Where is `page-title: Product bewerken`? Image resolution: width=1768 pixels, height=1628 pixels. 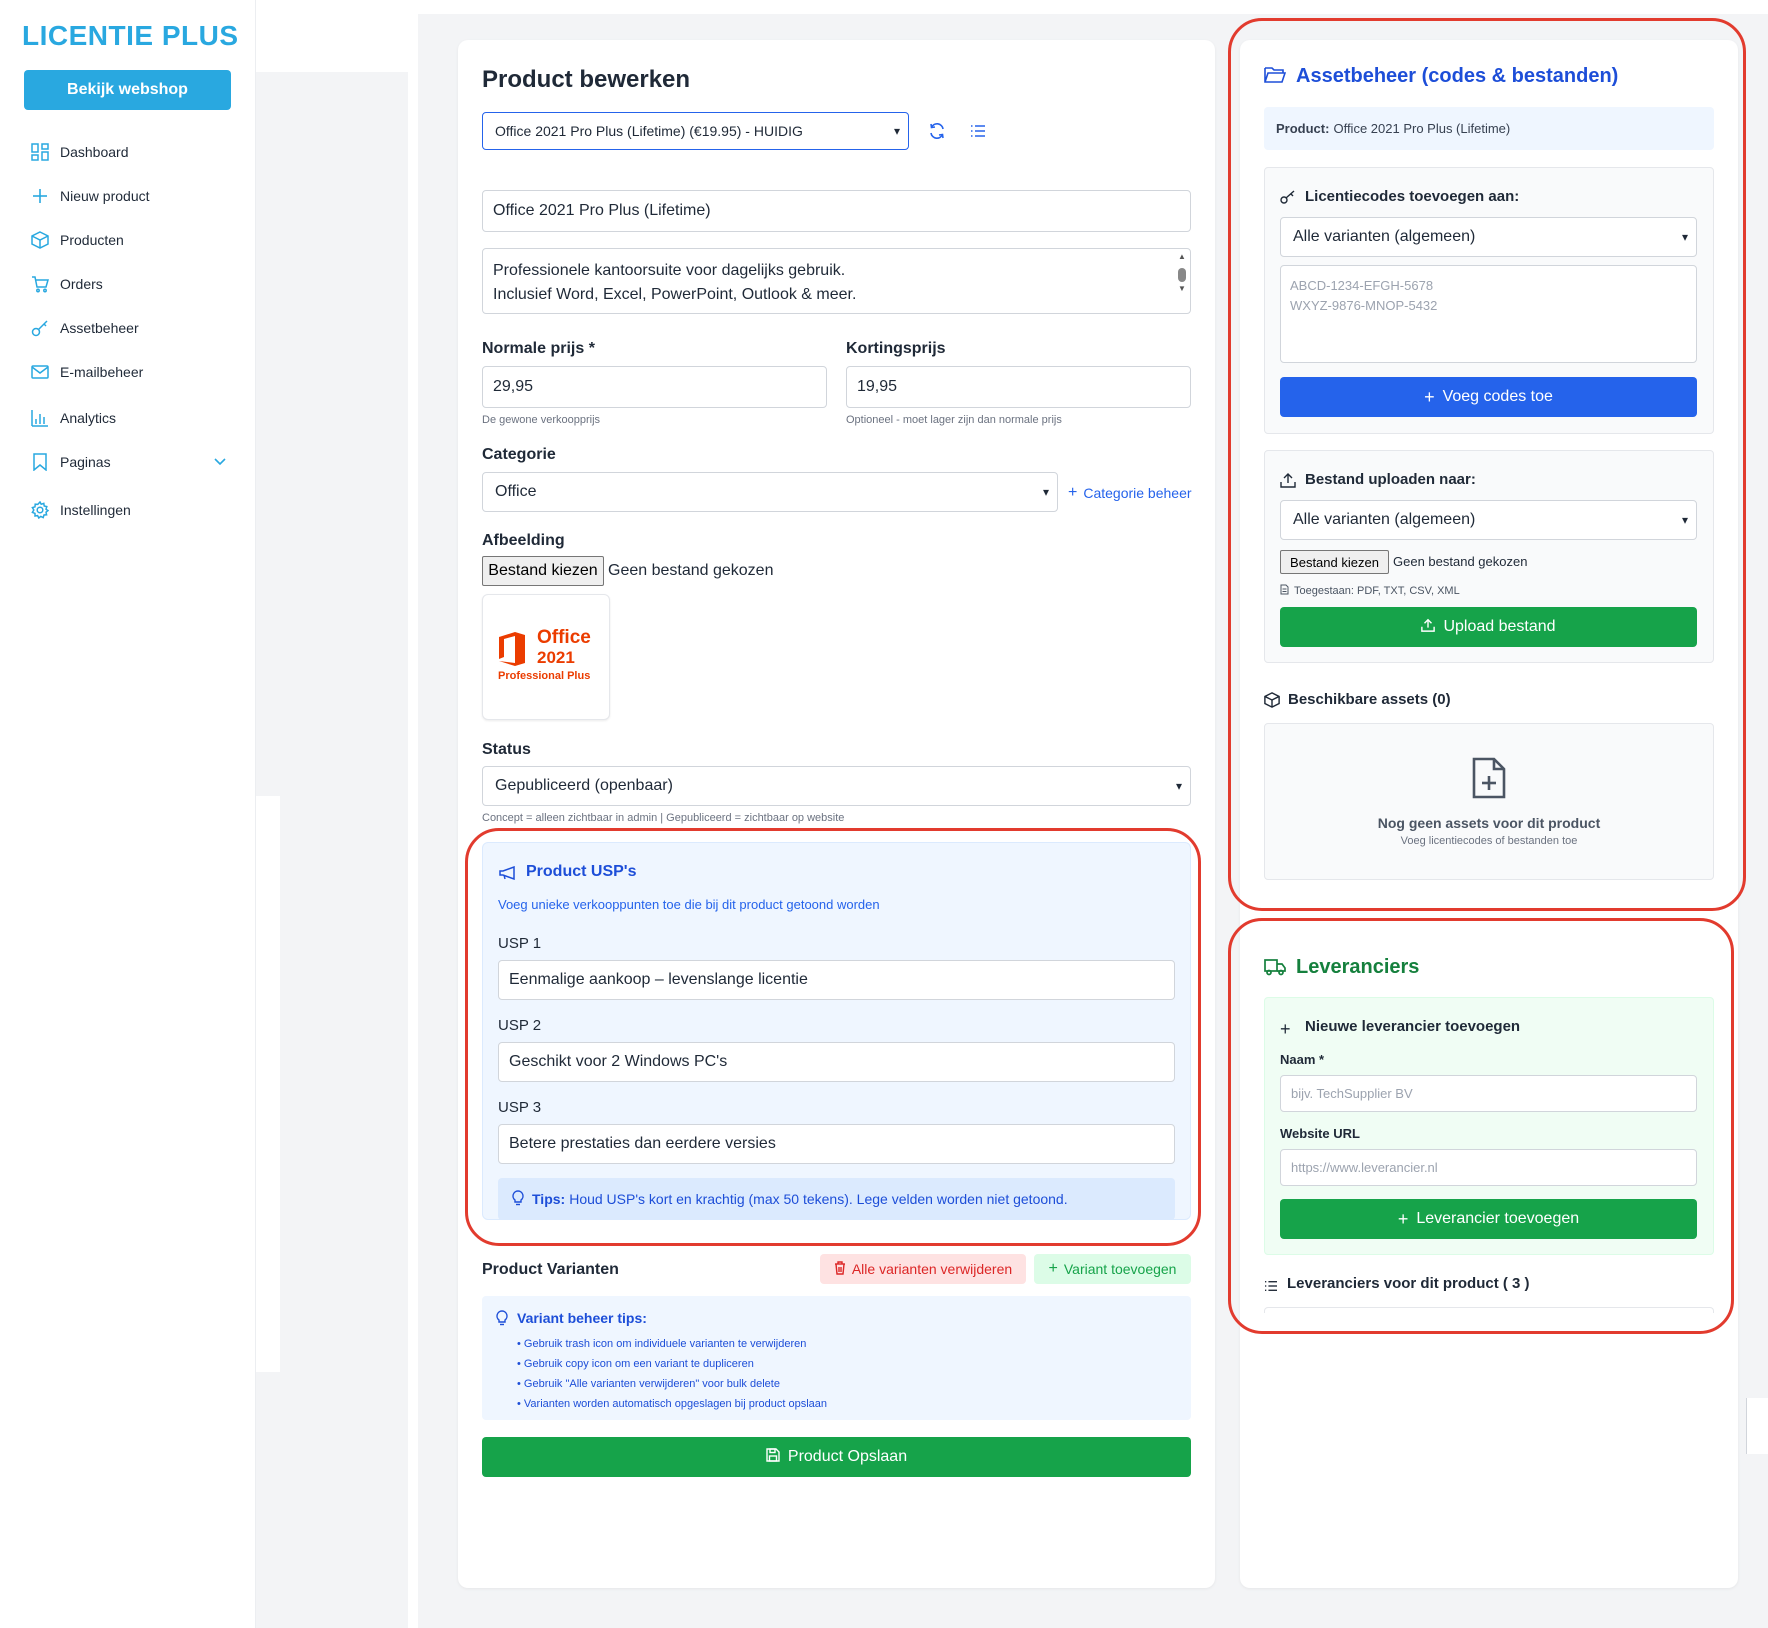
page-title: Product bewerken is located at coordinates (586, 79).